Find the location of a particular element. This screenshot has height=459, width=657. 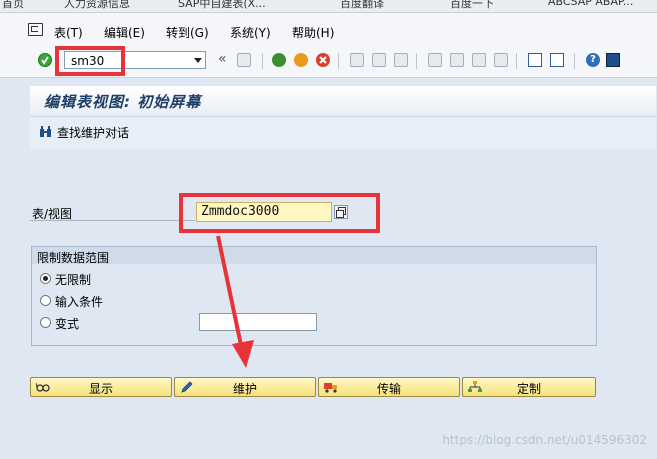

menu-edit: 编辑(E) is located at coordinates (124, 32).